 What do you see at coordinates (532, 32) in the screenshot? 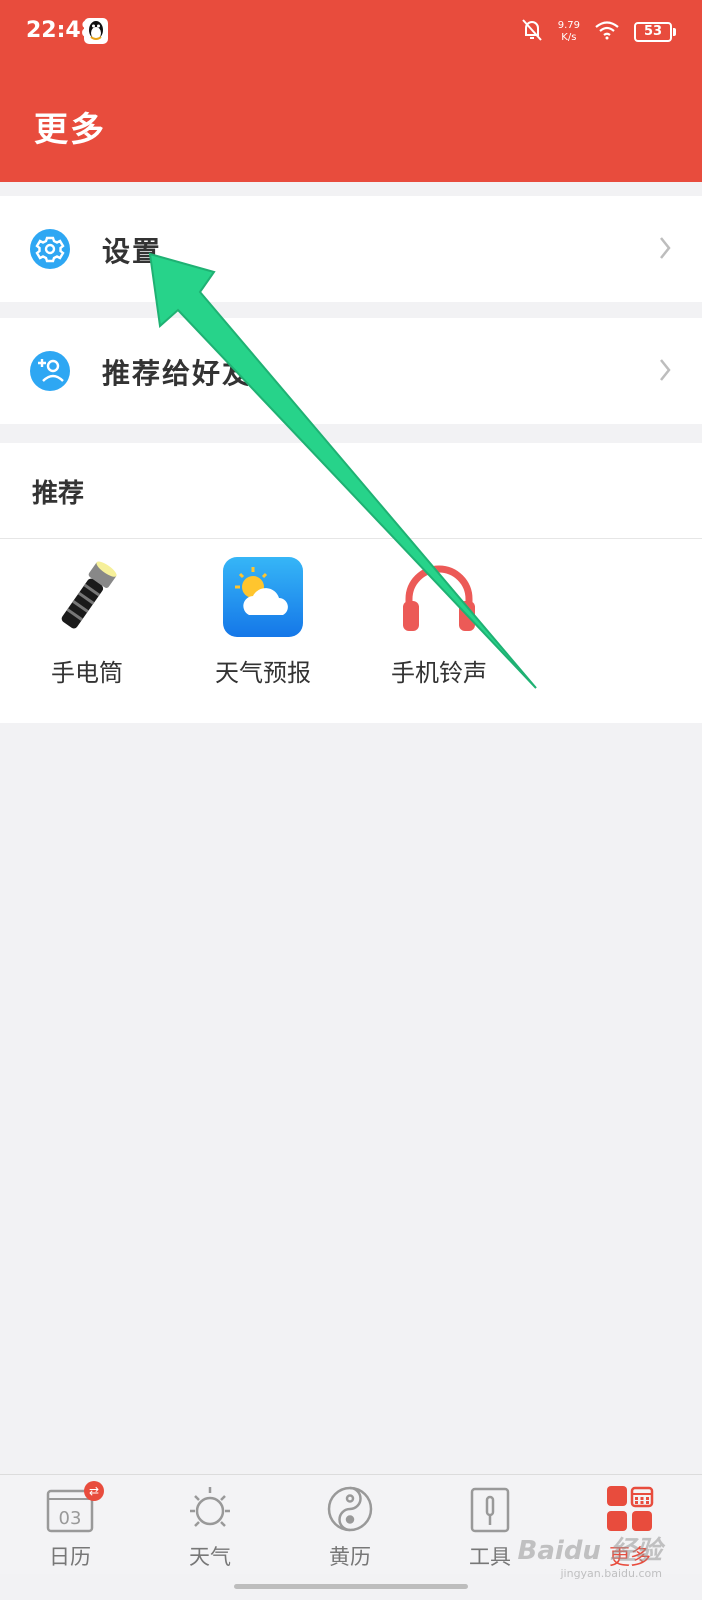
I see `mute-bell-icon` at bounding box center [532, 32].